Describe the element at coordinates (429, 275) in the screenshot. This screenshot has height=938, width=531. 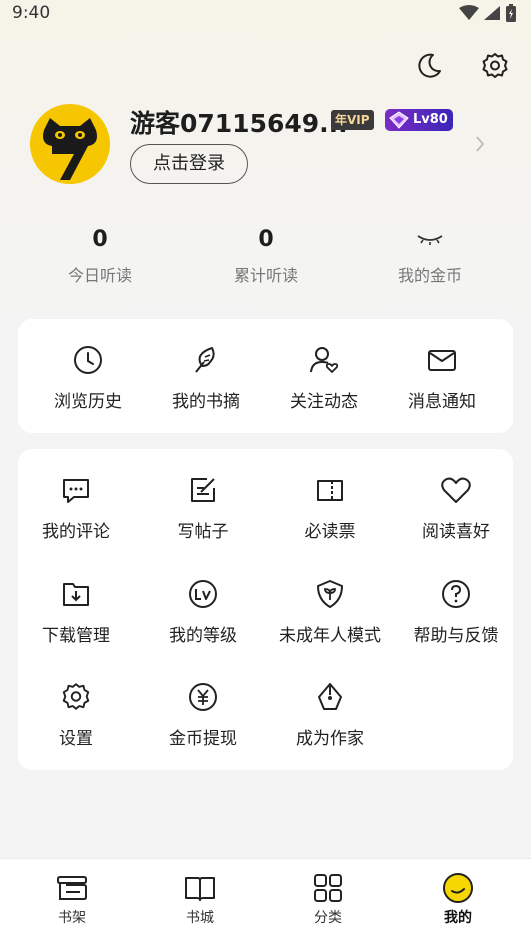
I see `stat-label: 我的金币` at that location.